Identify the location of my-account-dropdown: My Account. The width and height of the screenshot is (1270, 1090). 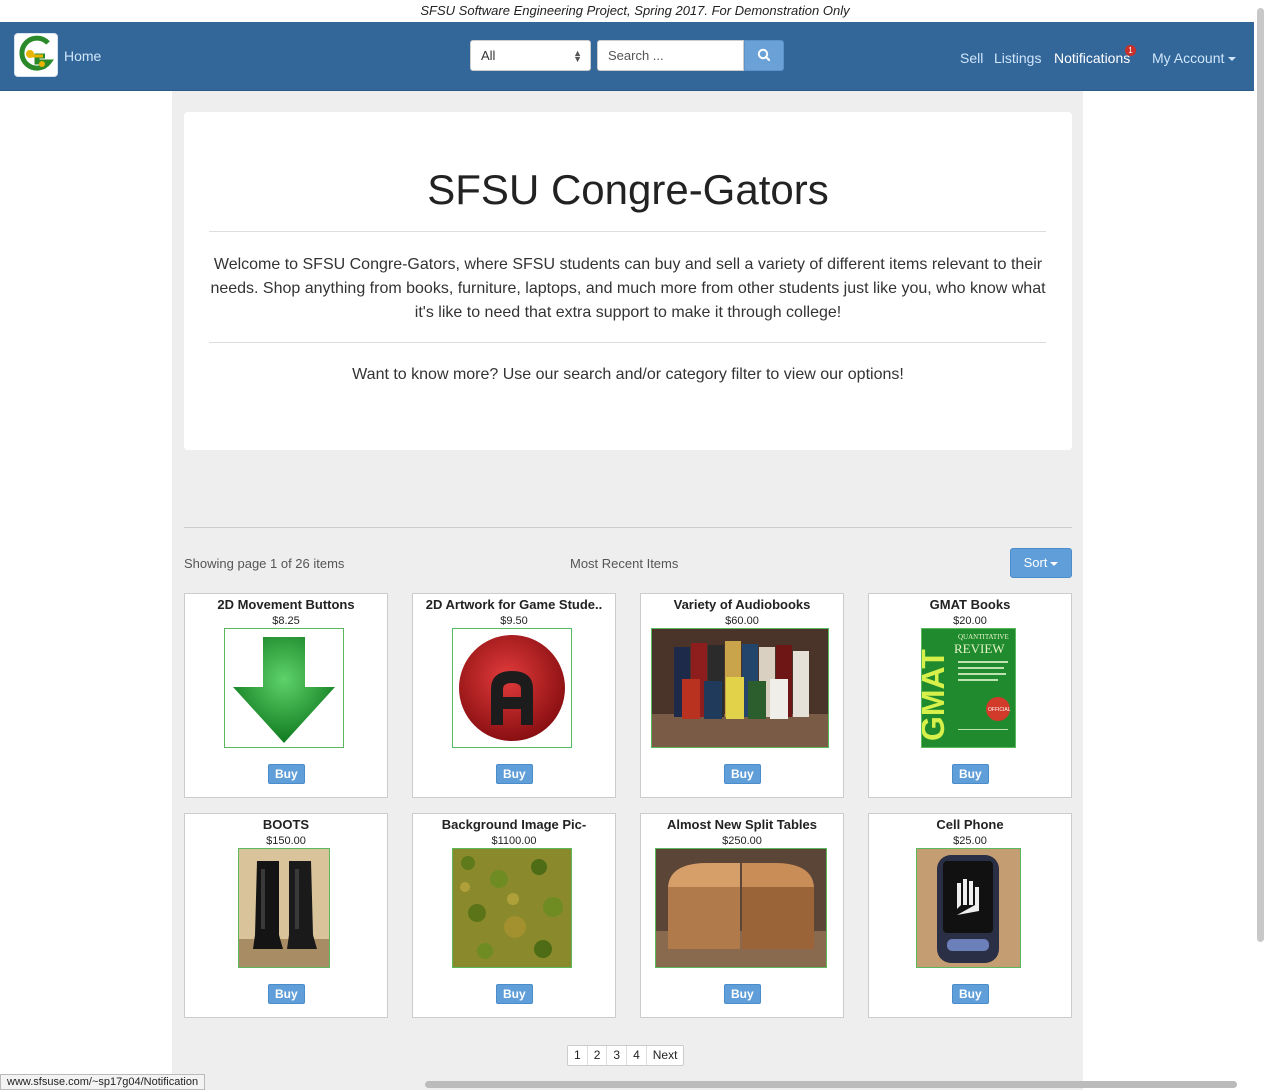
(1194, 58).